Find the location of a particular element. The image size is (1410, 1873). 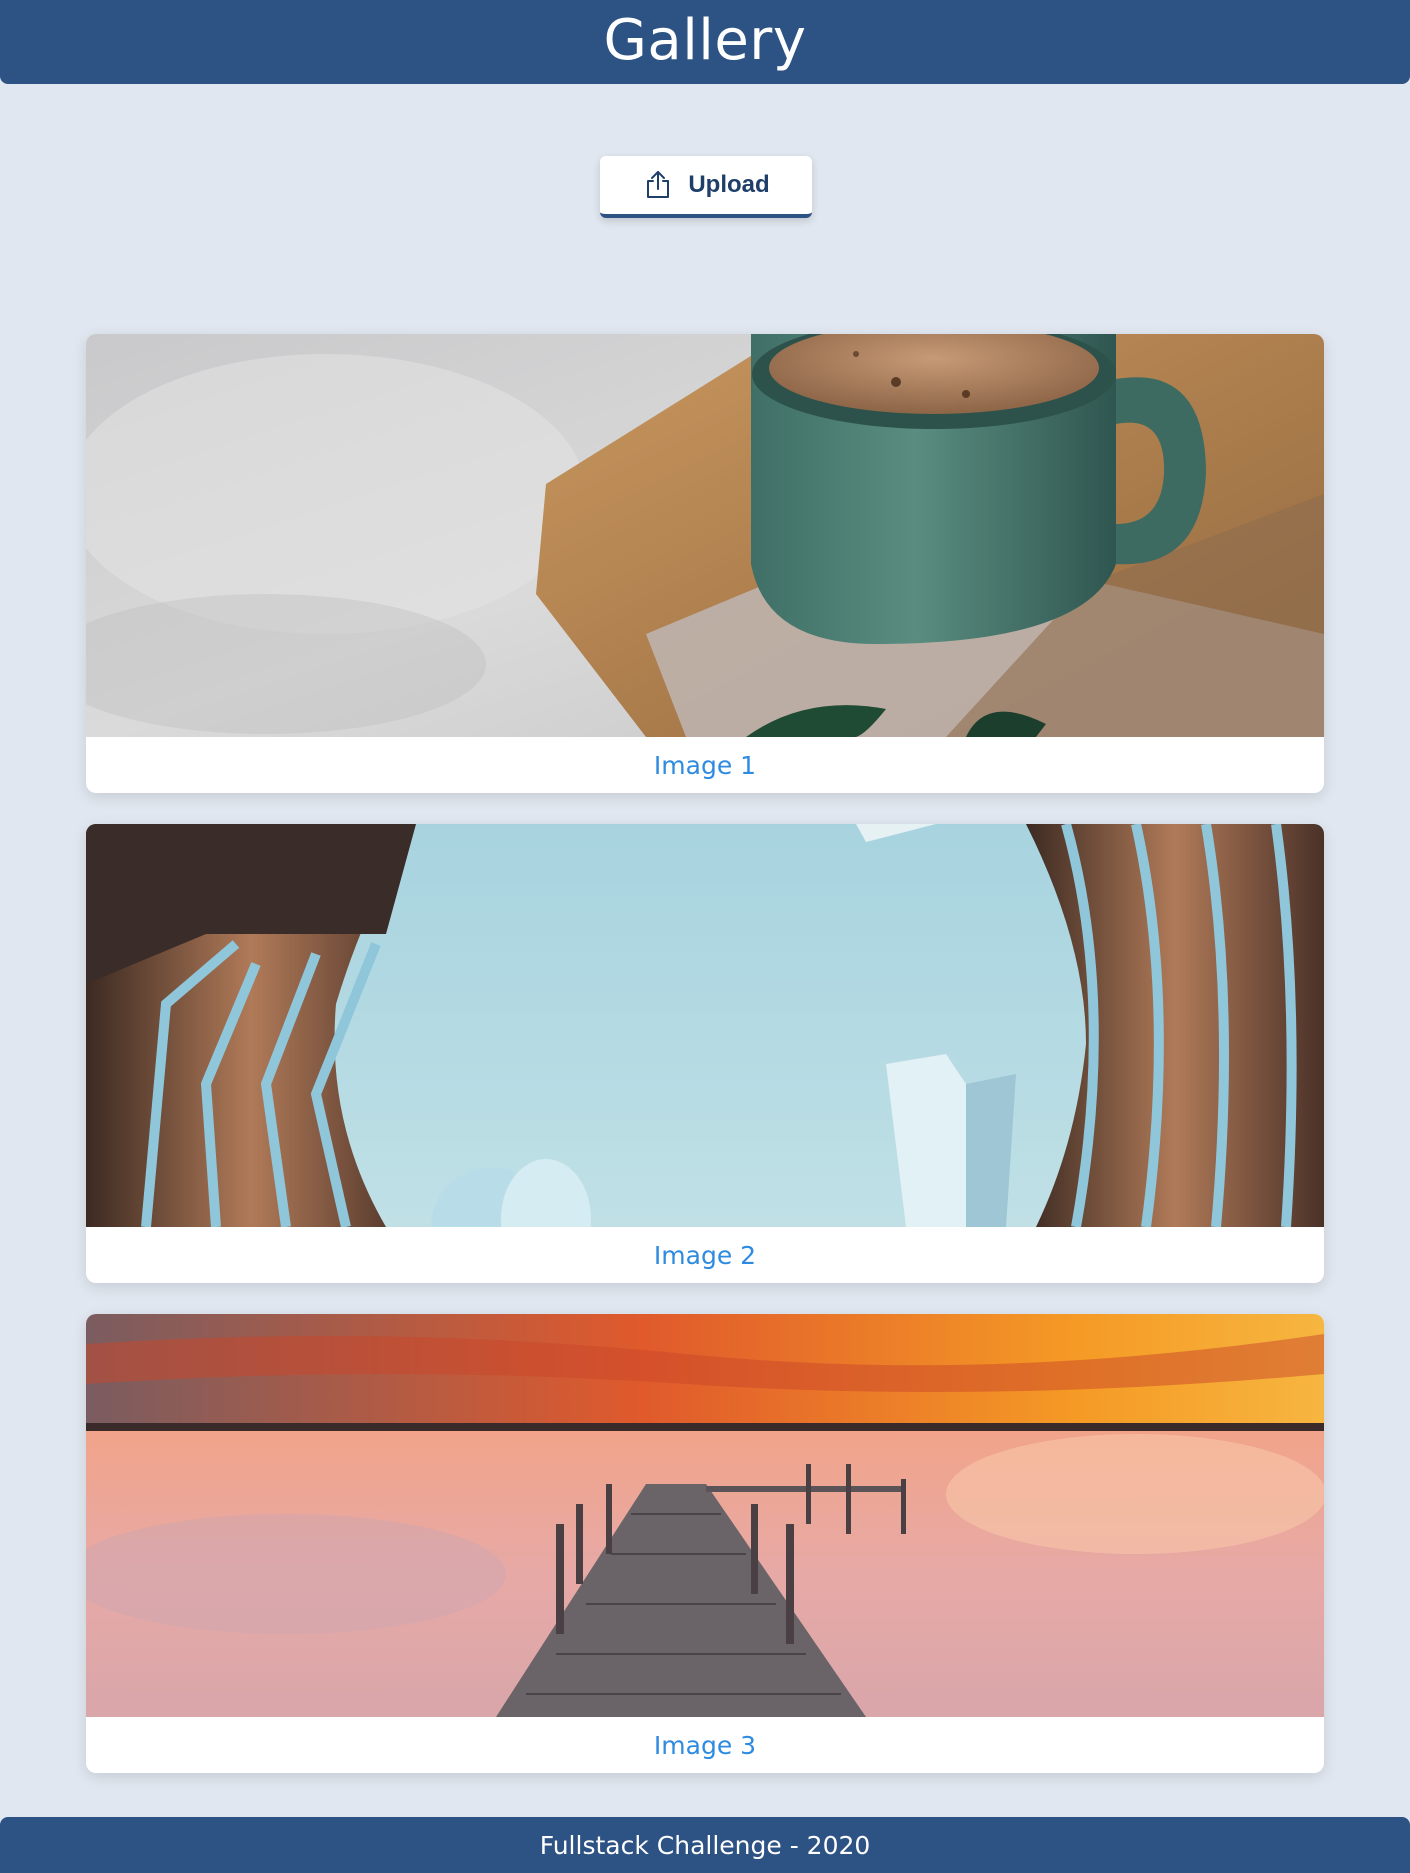

upload-button: Upload is located at coordinates (706, 187).